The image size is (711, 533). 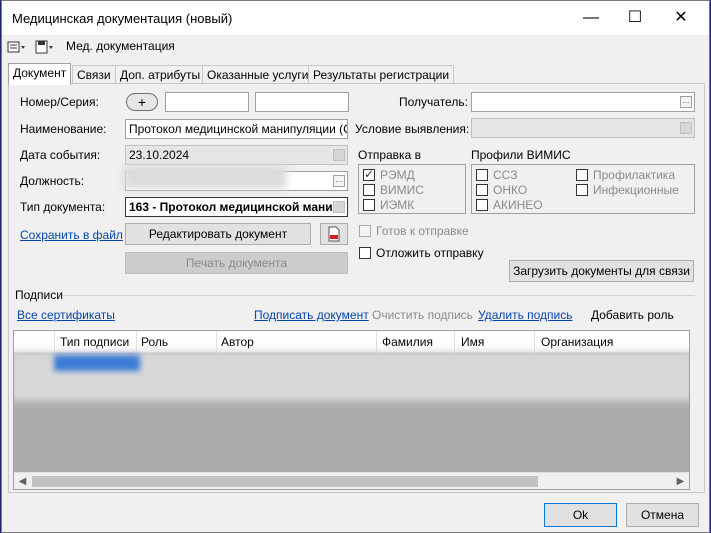 I want to click on profile-ssz-label: ССЗ, so click(x=505, y=175).